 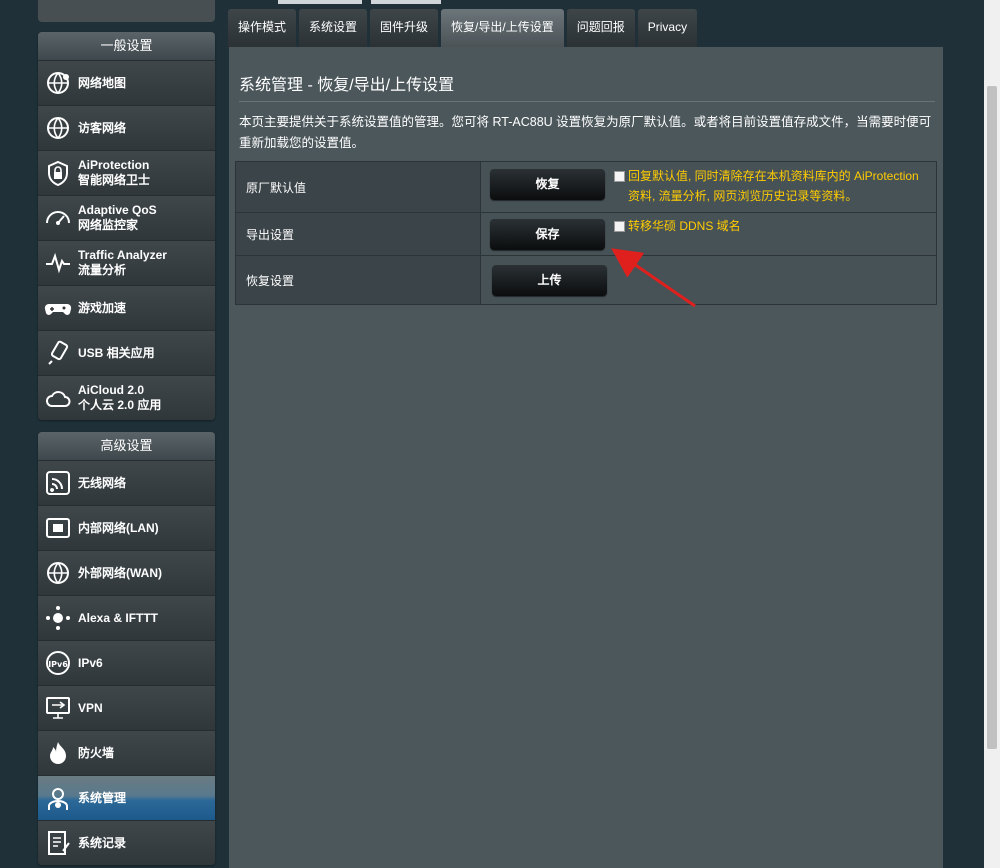 What do you see at coordinates (58, 173) in the screenshot?
I see `shield-lock-icon` at bounding box center [58, 173].